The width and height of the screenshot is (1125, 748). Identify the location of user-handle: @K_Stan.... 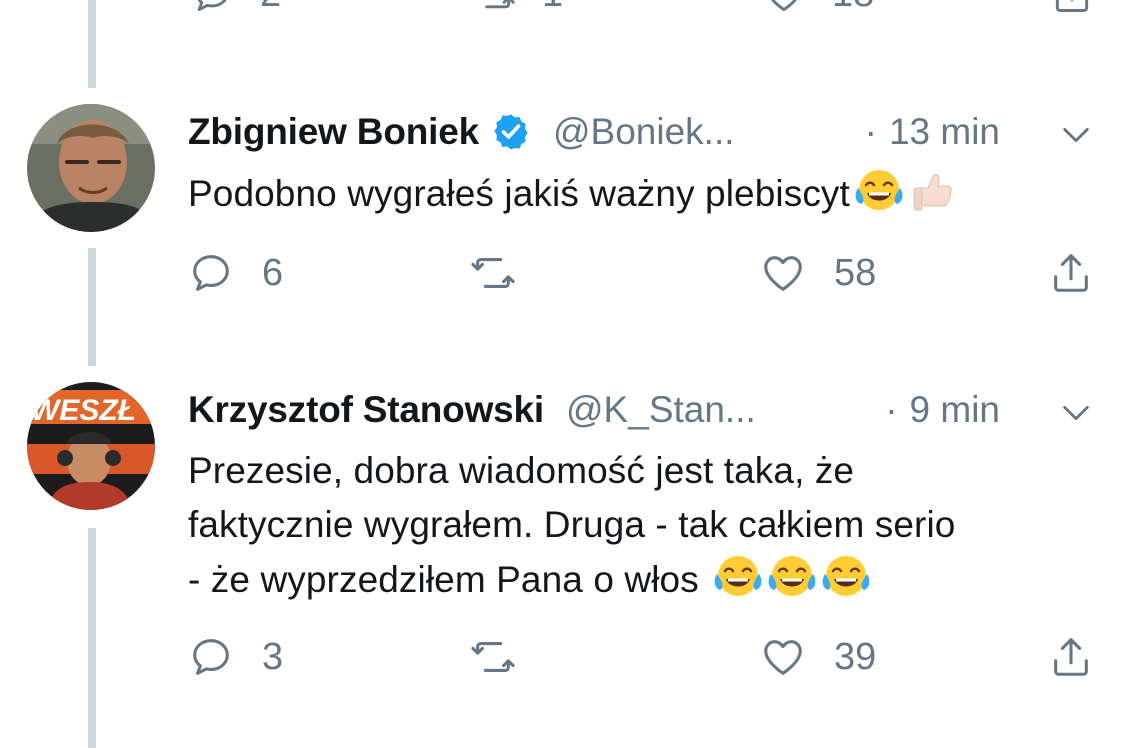
(661, 410).